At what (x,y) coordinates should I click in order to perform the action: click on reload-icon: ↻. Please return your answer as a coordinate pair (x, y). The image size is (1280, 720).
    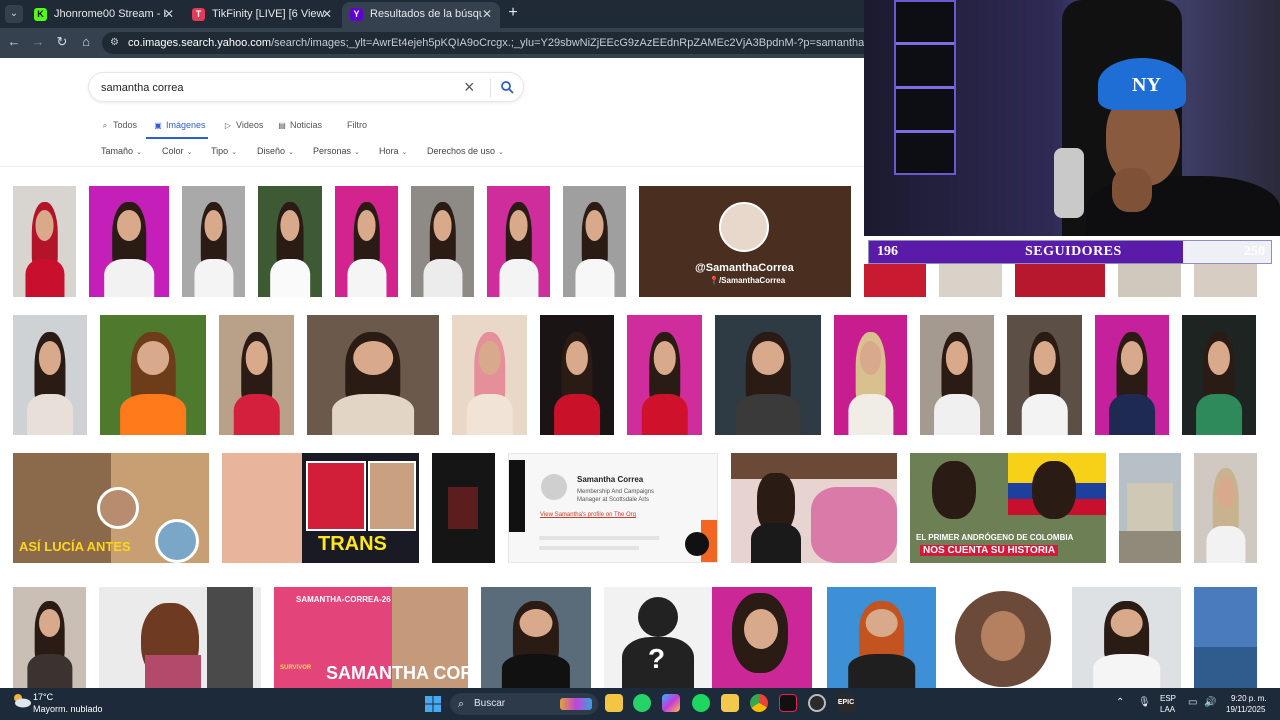
    Looking at the image, I should click on (62, 42).